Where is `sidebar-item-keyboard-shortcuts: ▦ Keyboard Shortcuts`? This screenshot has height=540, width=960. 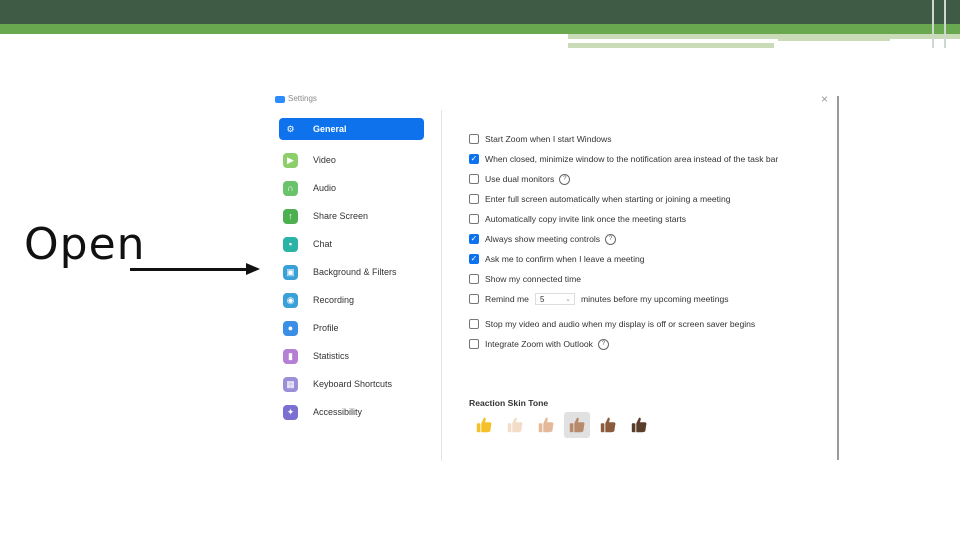 sidebar-item-keyboard-shortcuts: ▦ Keyboard Shortcuts is located at coordinates (351, 384).